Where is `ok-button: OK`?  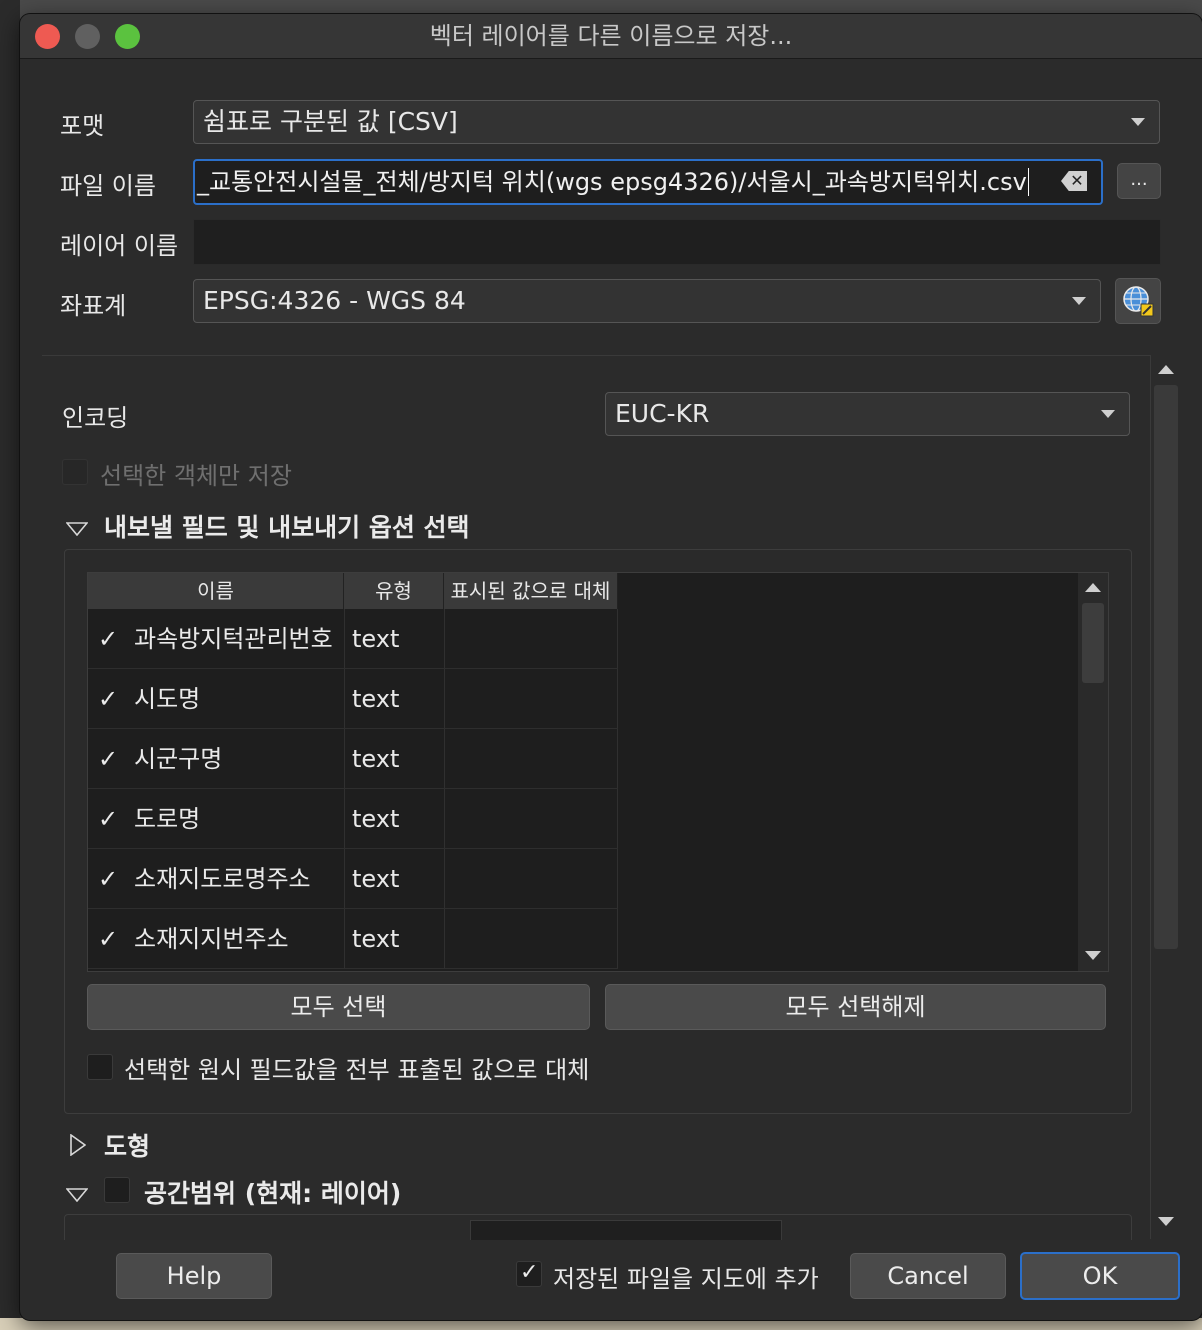
ok-button: OK is located at coordinates (1100, 1276).